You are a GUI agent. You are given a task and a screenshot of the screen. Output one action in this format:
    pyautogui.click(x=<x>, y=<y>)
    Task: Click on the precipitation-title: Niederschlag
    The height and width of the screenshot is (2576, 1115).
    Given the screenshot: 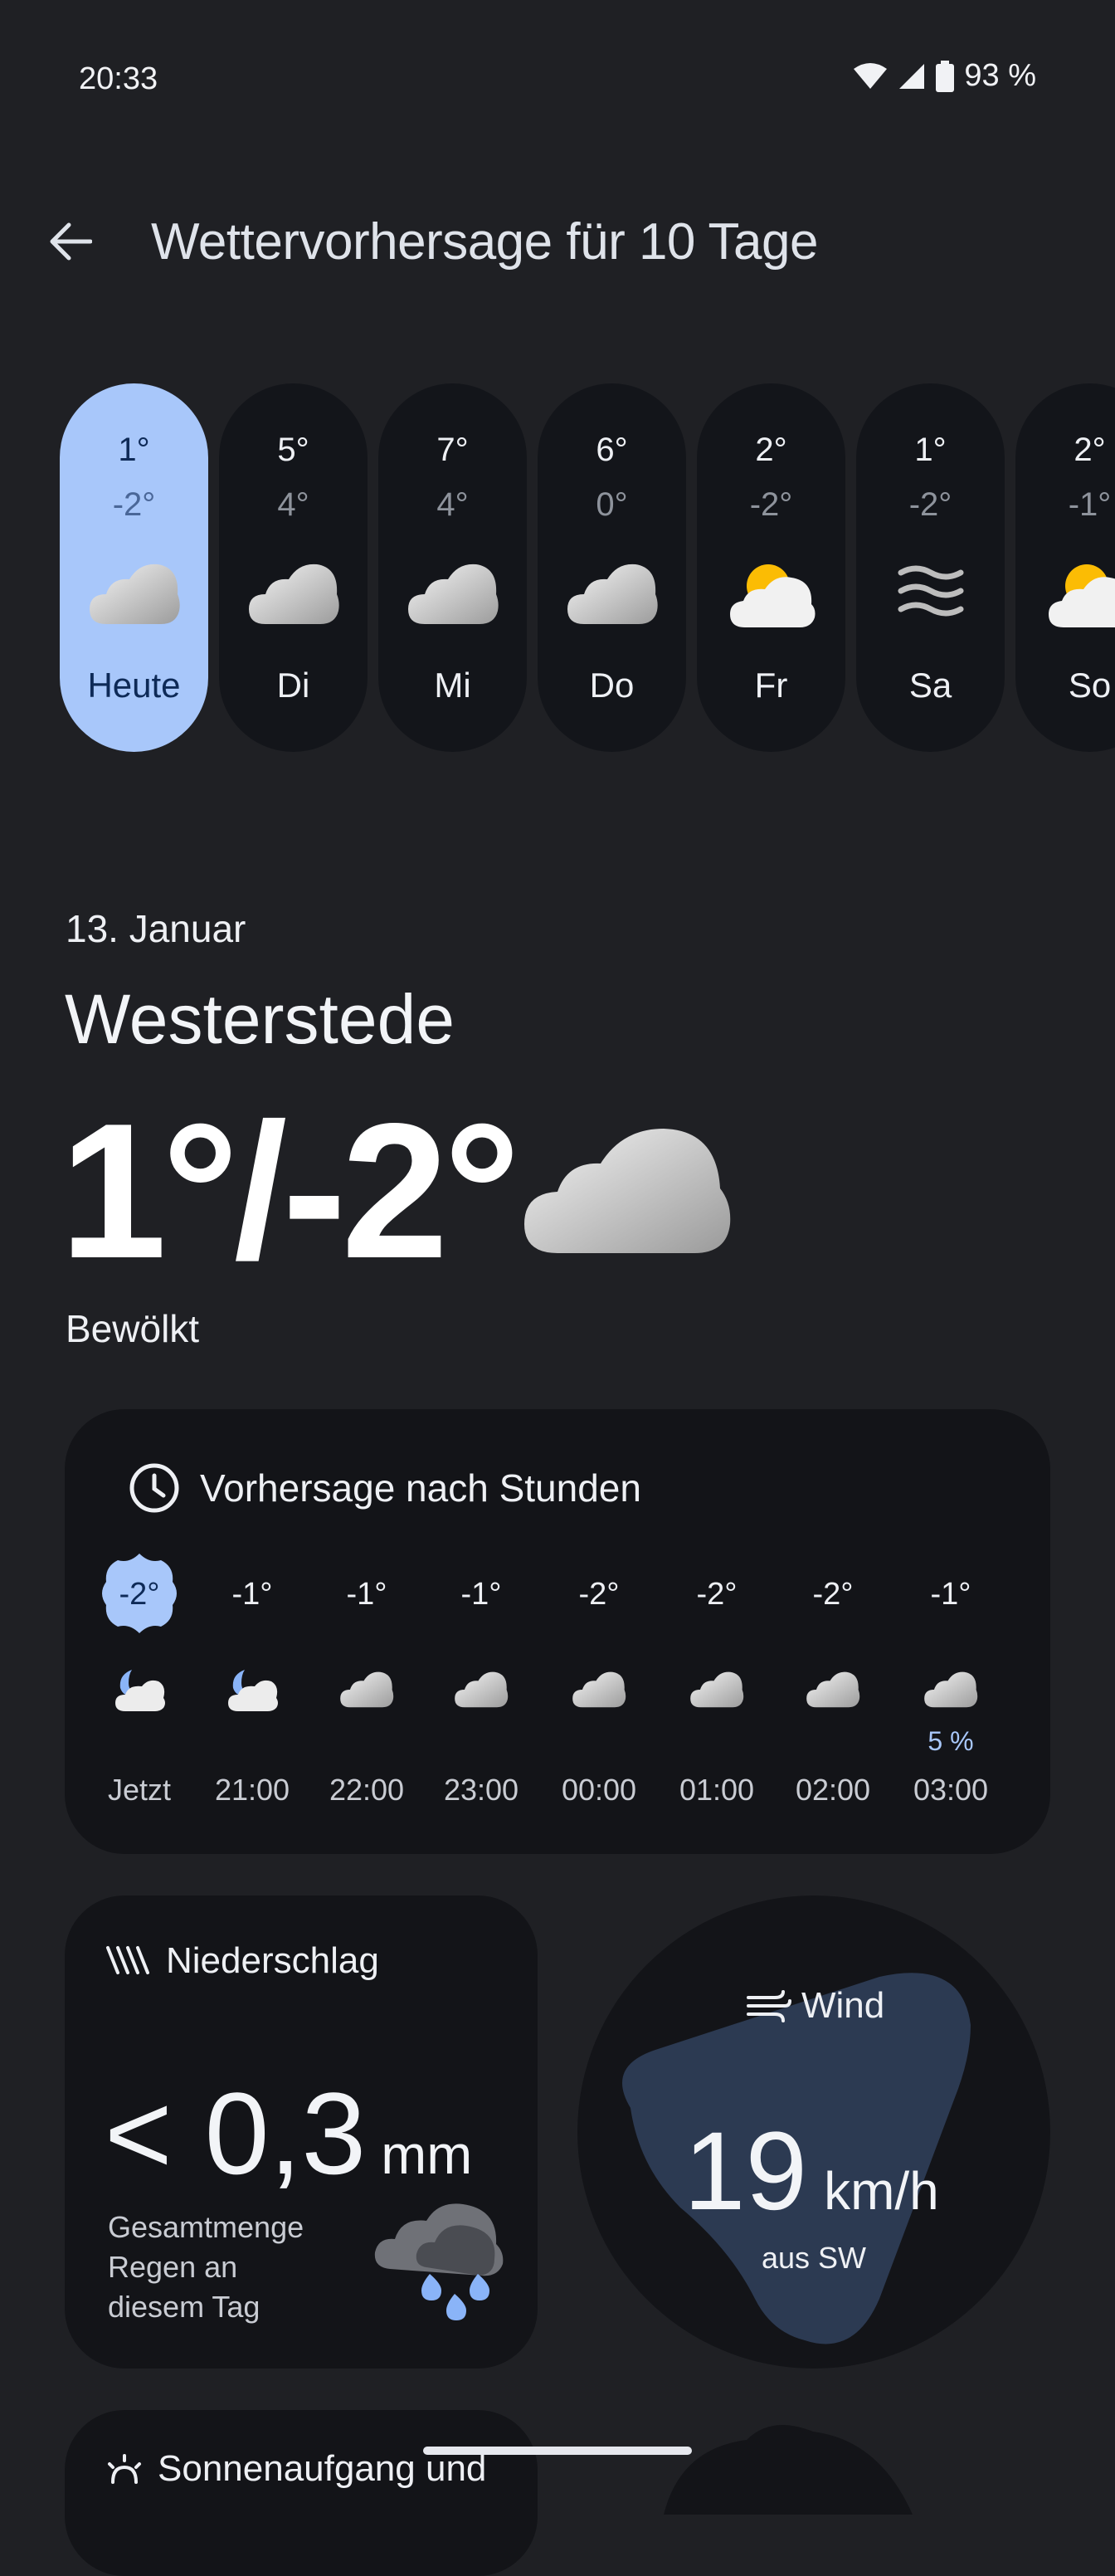 What is the action you would take?
    pyautogui.click(x=242, y=1961)
    